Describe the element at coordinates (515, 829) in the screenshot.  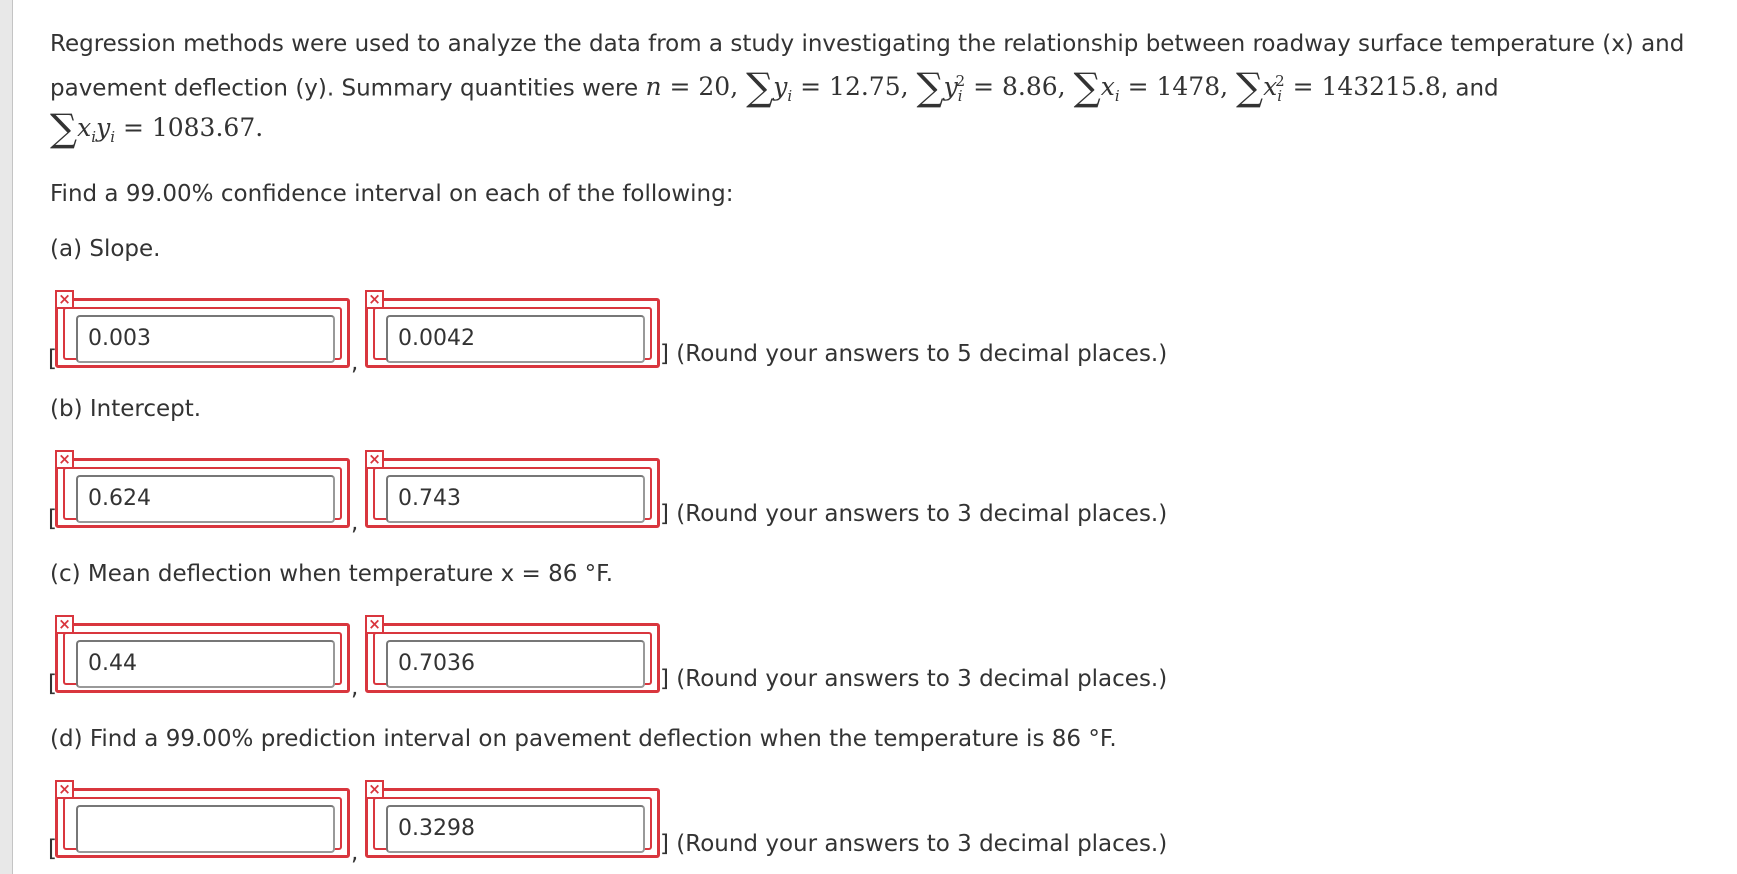
I see `part-d-upper-input: 0.3298` at that location.